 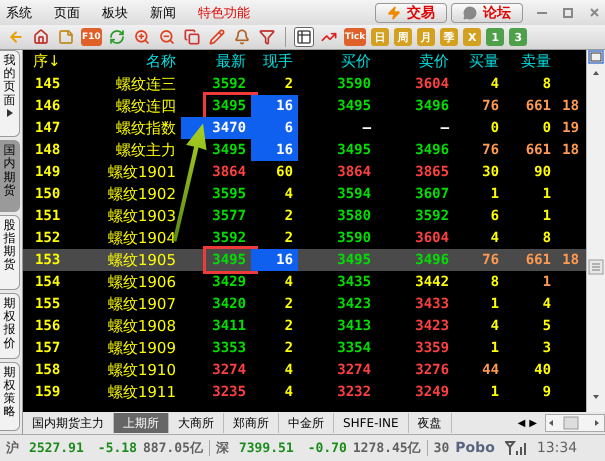 I want to click on column-header: 卖价, so click(x=415, y=61).